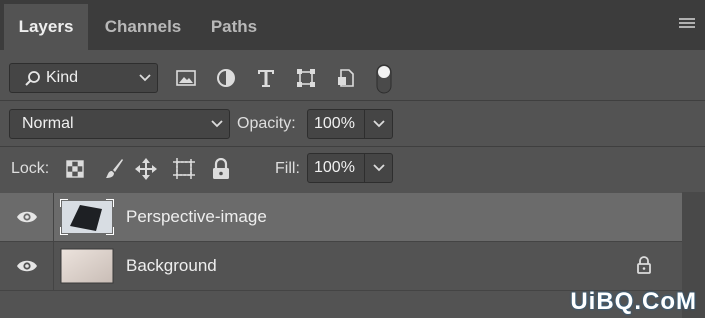  I want to click on tab-paths: Paths, so click(234, 27).